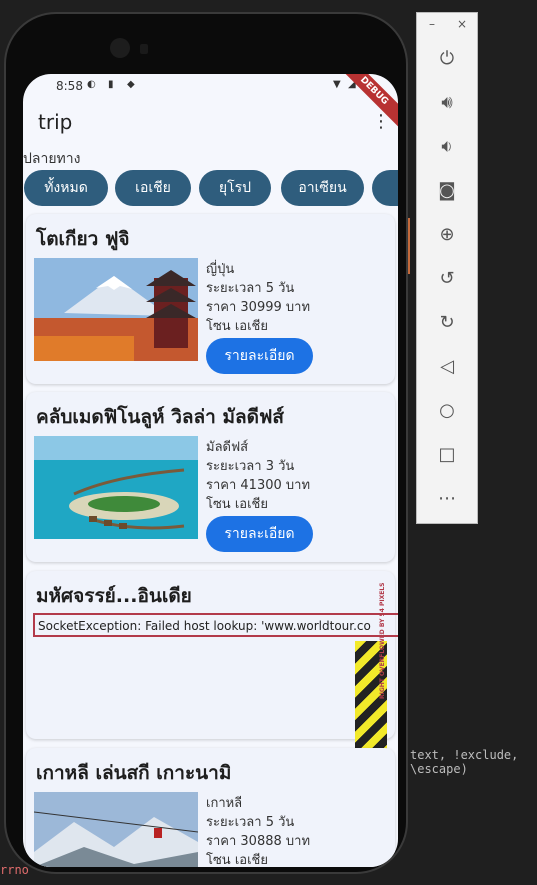  Describe the element at coordinates (83, 239) in the screenshot. I see `trip-title: โตเกียว ฟูจิ` at that location.